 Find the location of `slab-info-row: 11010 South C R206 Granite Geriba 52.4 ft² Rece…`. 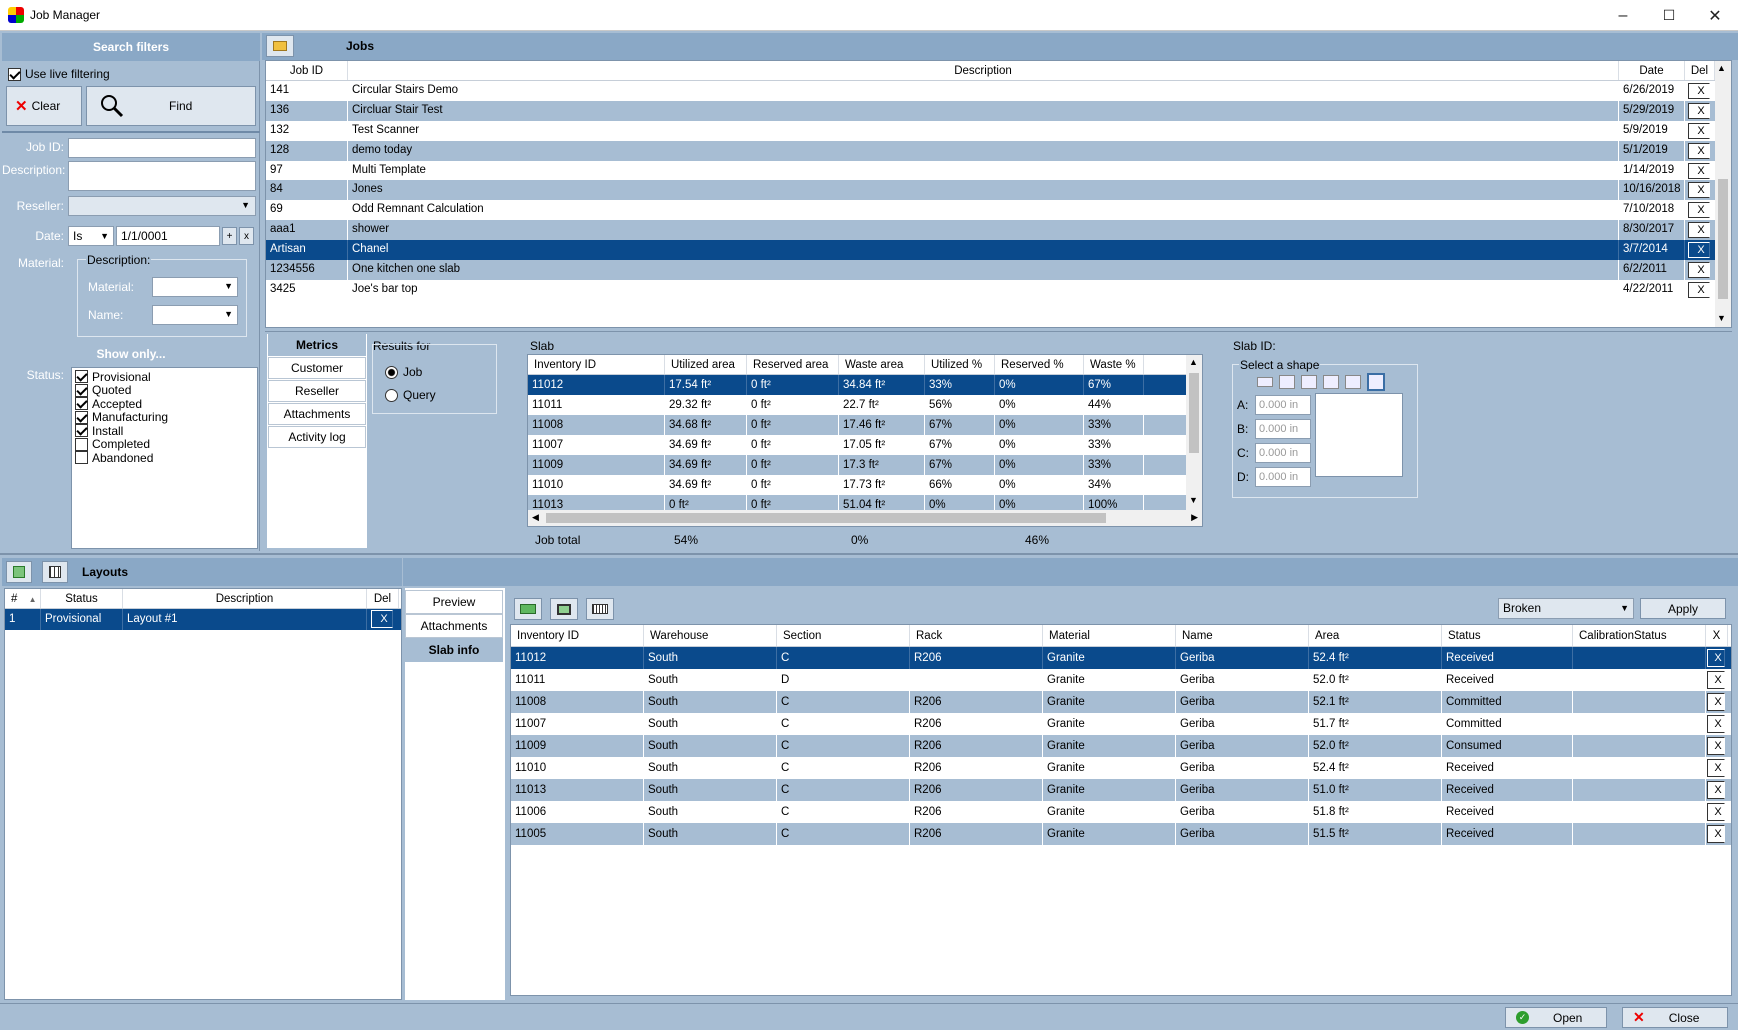

slab-info-row: 11010 South C R206 Granite Geriba 52.4 ft² Rece… is located at coordinates (1121, 768).